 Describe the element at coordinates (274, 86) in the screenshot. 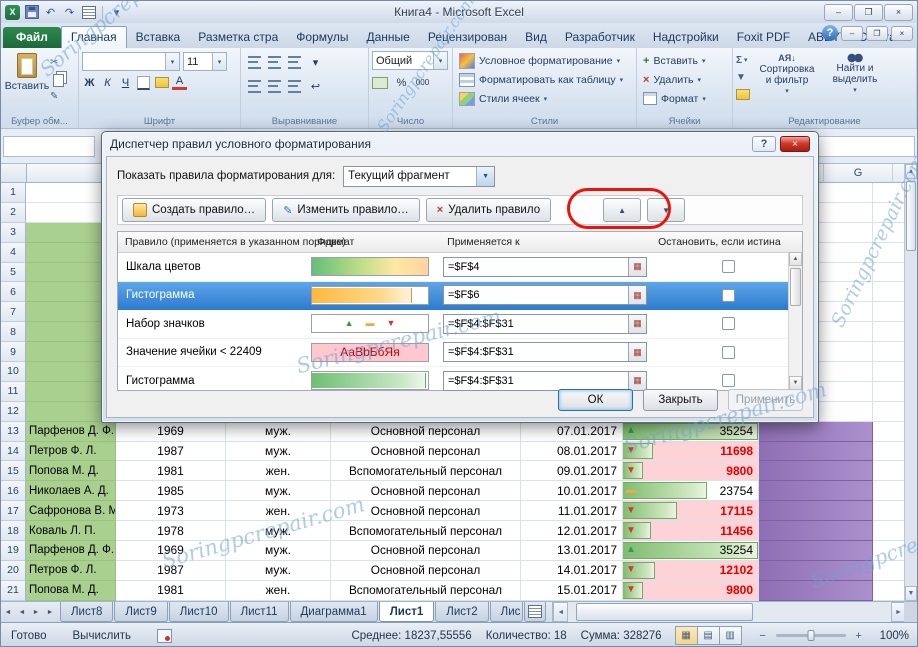

I see `align-center-icon` at that location.